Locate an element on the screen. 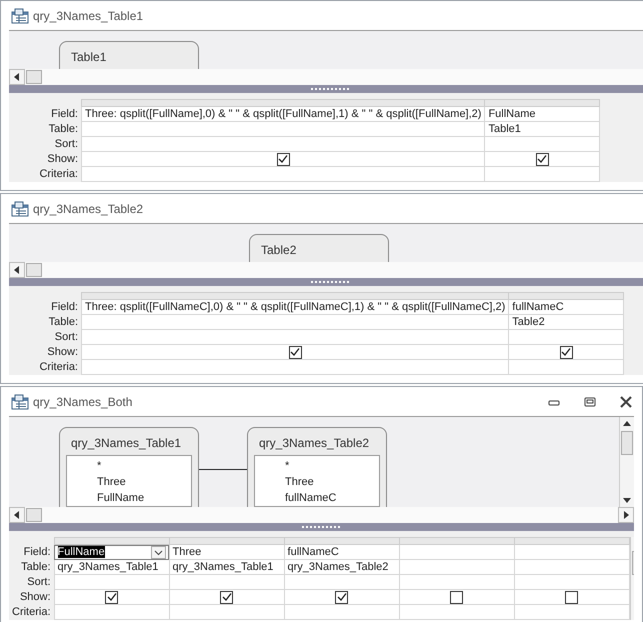 This screenshot has width=643, height=622. field-name: fullNameC is located at coordinates (332, 498).